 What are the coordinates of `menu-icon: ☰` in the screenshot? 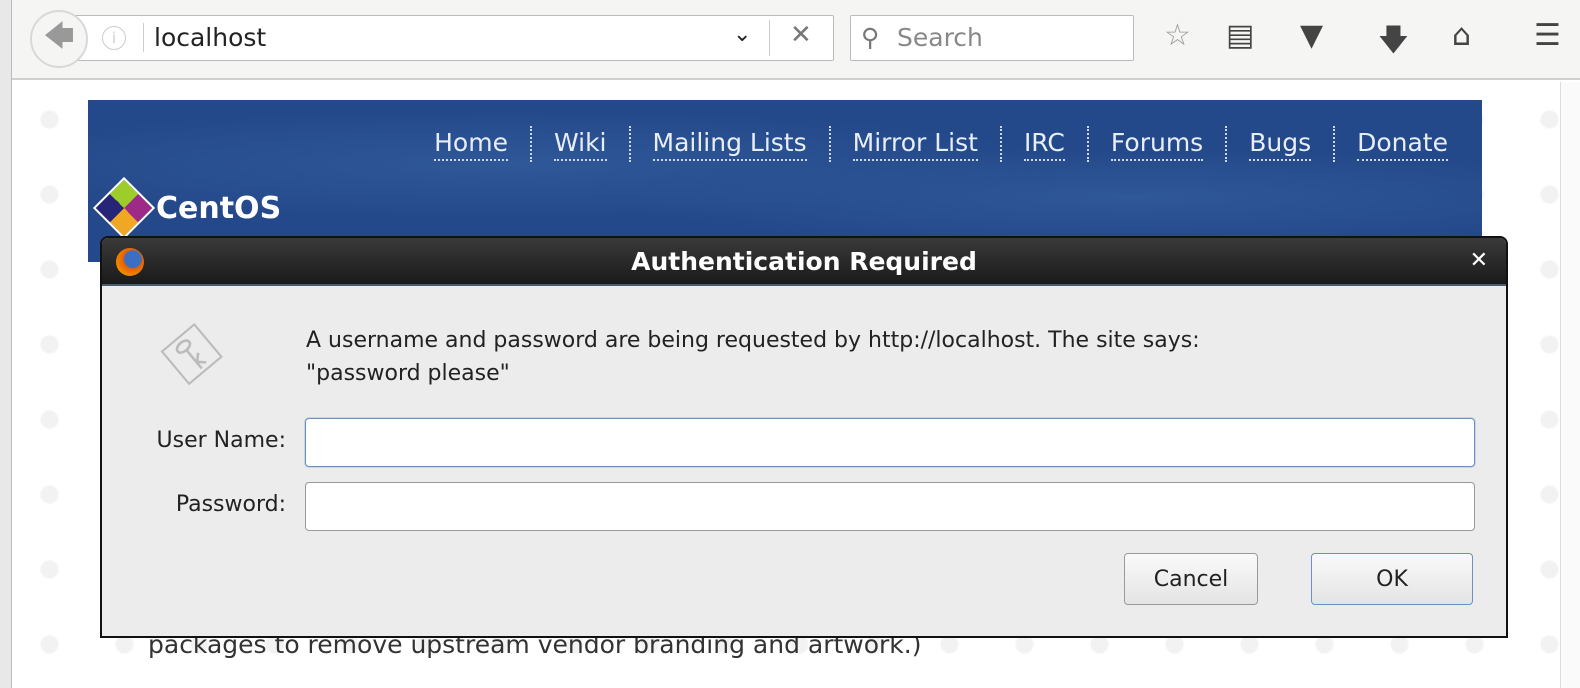 It's located at (1547, 35).